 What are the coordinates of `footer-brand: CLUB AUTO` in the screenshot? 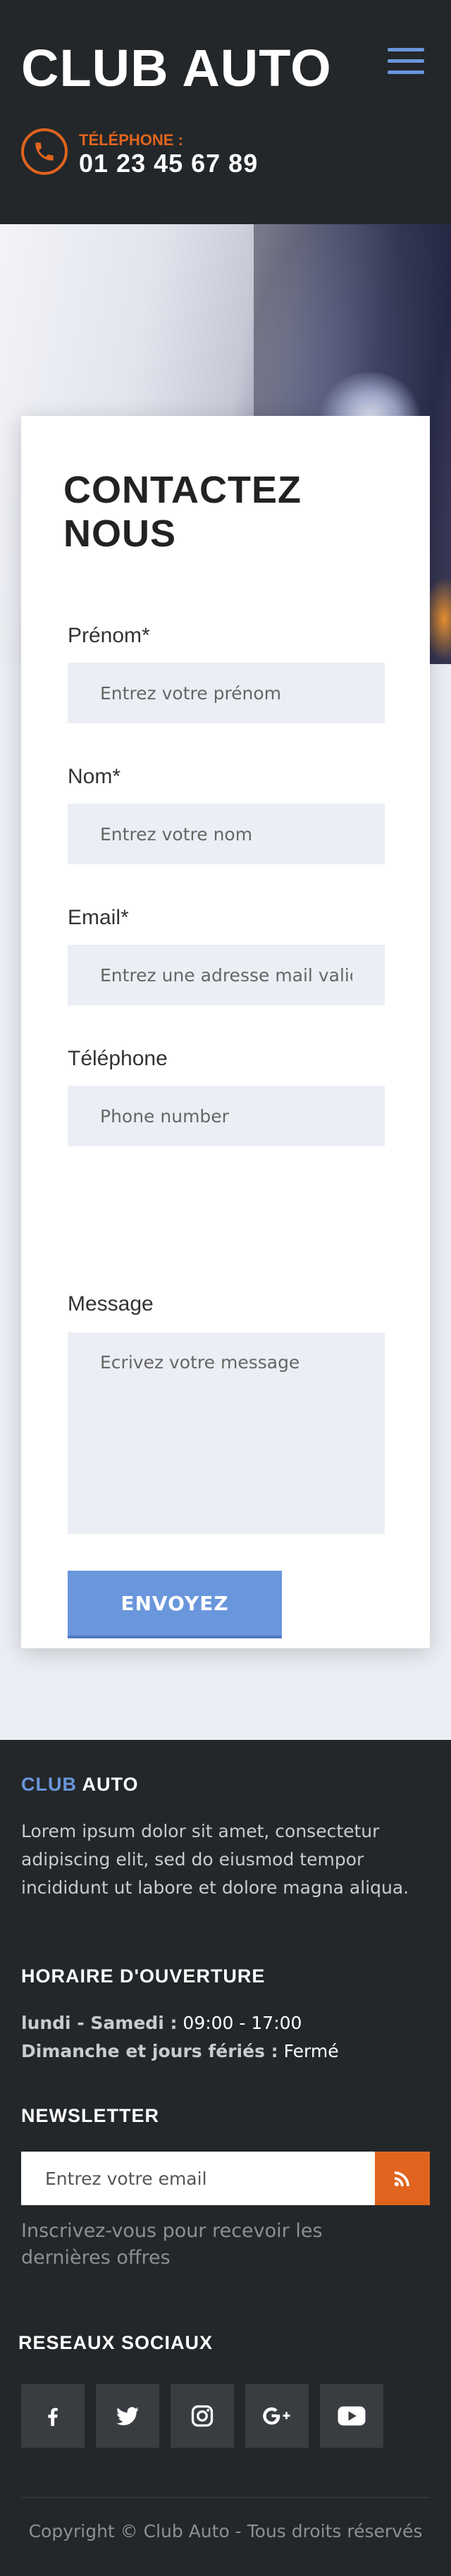 It's located at (80, 1784).